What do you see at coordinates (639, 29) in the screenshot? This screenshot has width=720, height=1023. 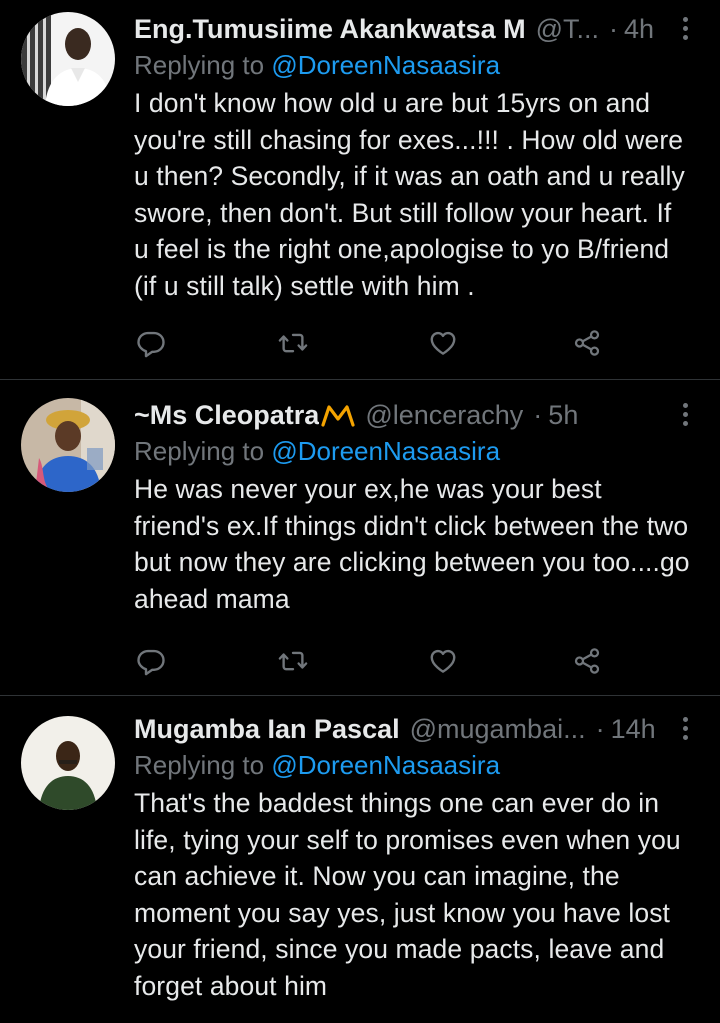 I see `timestamp: 4h` at bounding box center [639, 29].